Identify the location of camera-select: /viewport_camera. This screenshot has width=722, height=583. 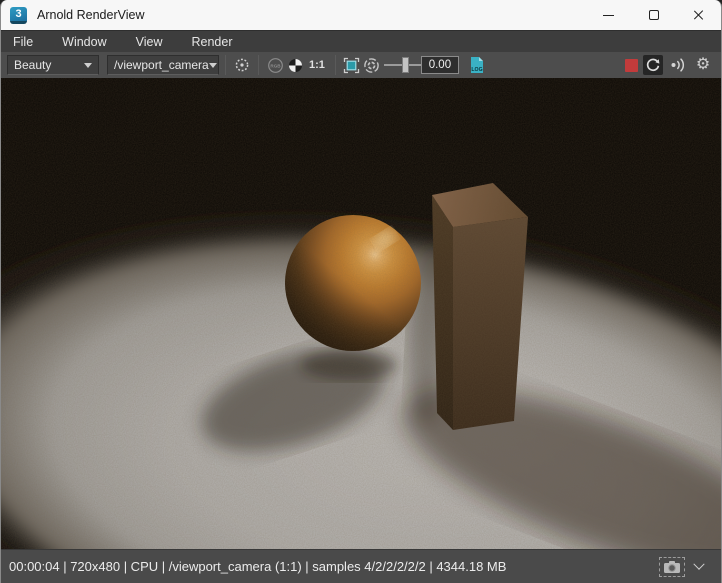
(163, 65).